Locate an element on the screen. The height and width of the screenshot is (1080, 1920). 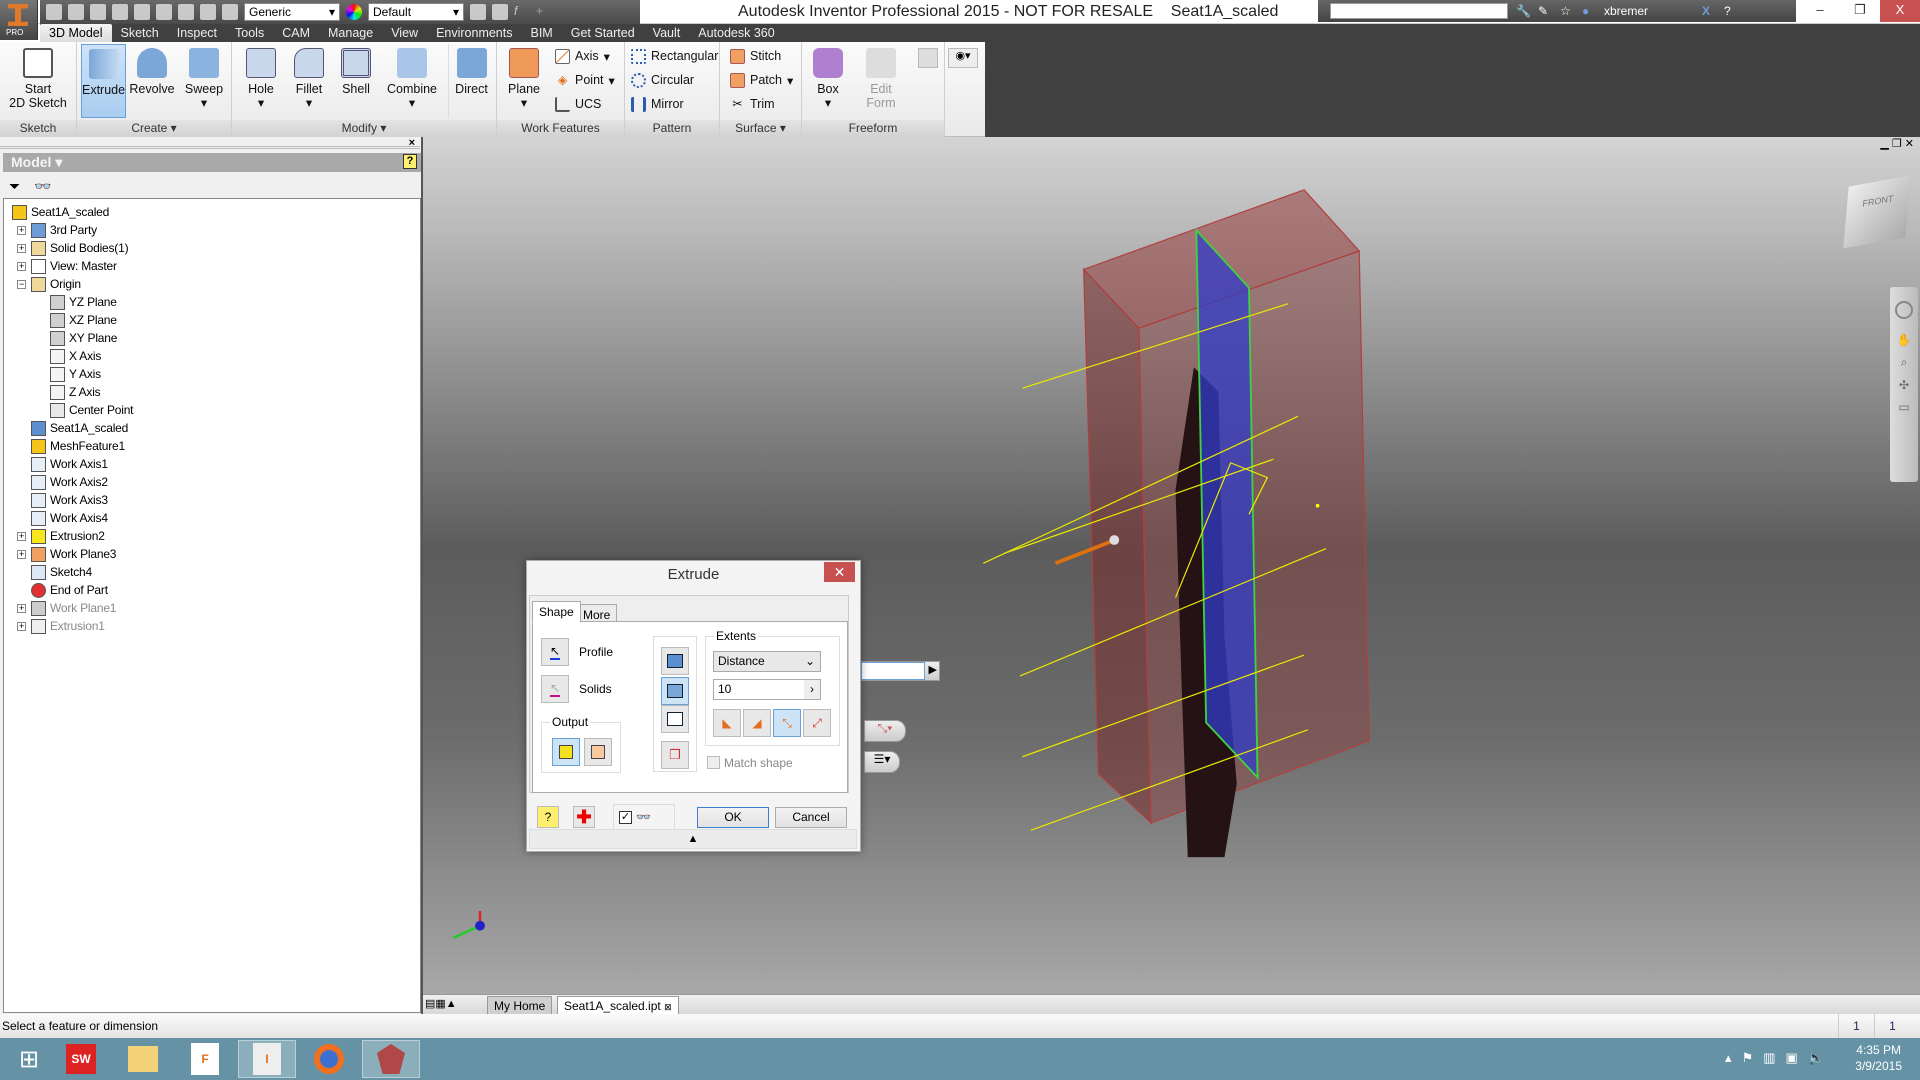
tree-item: + Work Plane3 is located at coordinates (66, 554).